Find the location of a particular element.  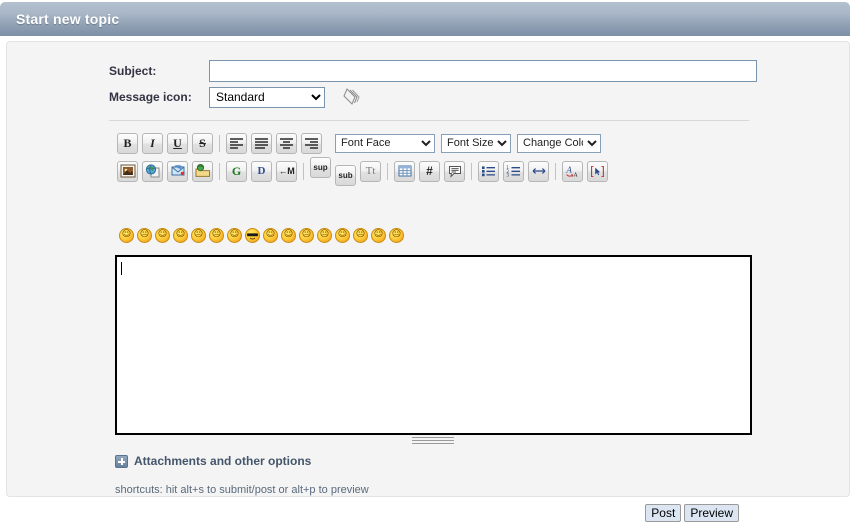

textarea-resize-handle is located at coordinates (433, 440).